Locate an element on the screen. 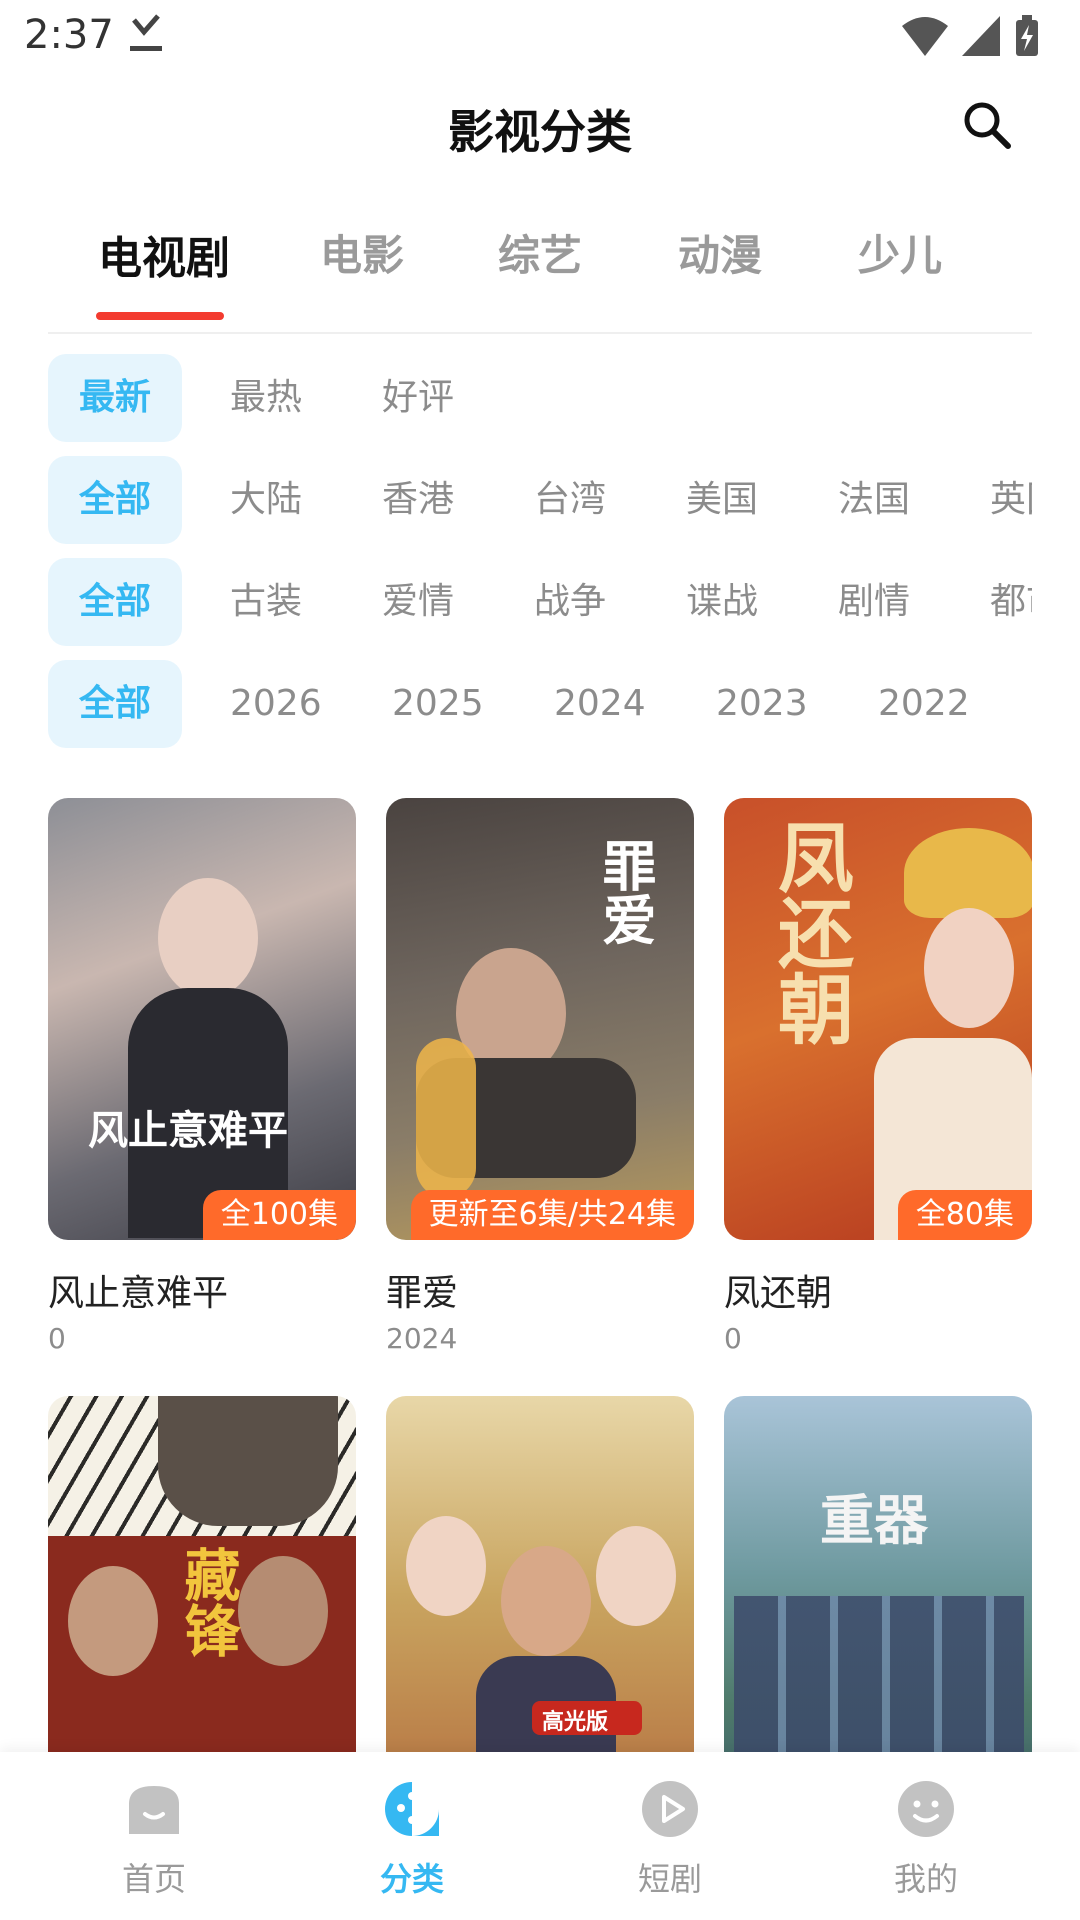 The height and width of the screenshot is (1920, 1080). poster-title-art: 罪爱 is located at coordinates (625, 892).